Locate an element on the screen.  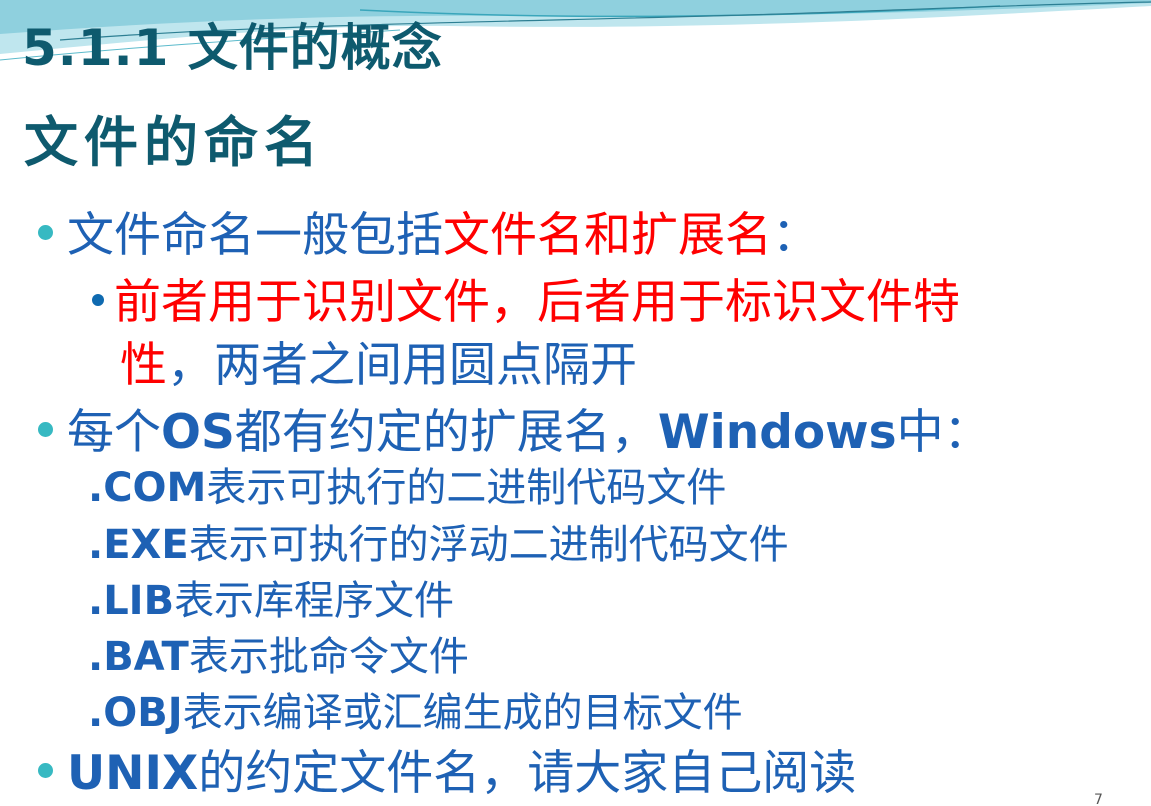
extension-item-bat: .BAT表示批命令文件 is located at coordinates (278, 653).